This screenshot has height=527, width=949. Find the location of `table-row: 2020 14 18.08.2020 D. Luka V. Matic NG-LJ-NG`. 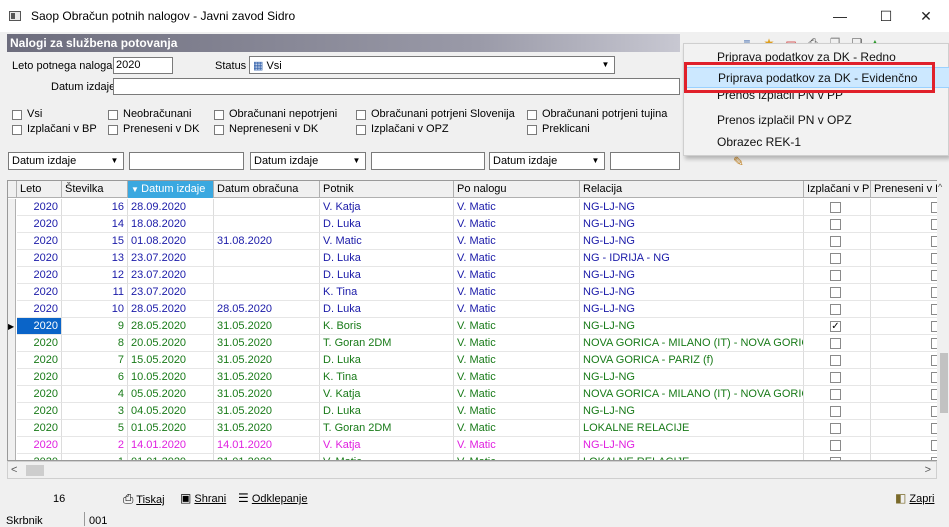

table-row: 2020 14 18.08.2020 D. Luka V. Matic NG-LJ-NG is located at coordinates (472, 224).